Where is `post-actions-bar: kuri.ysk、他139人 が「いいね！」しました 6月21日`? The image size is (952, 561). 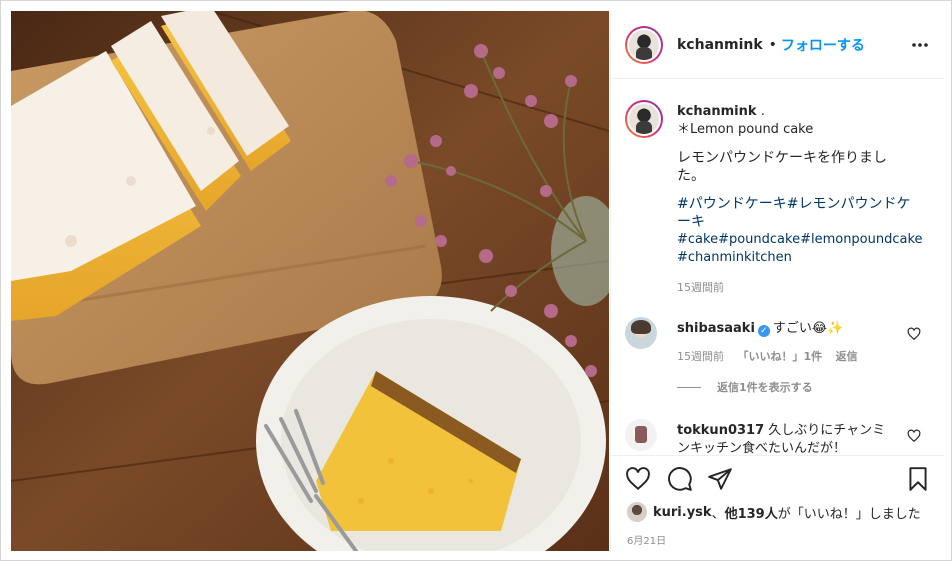 post-actions-bar: kuri.ysk、他139人 が「いいね！」しました 6月21日 is located at coordinates (777, 503).